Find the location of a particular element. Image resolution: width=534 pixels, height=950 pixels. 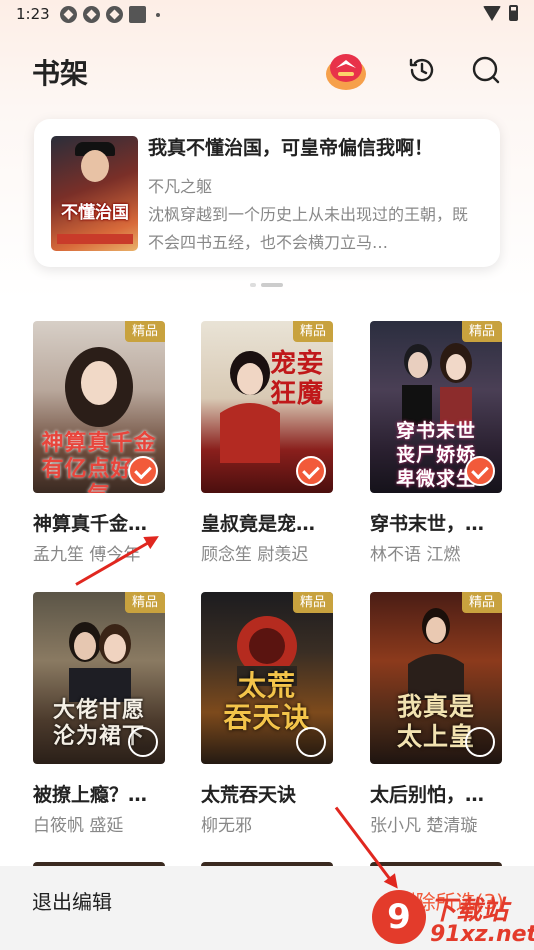

mascot-icon is located at coordinates (346, 70).